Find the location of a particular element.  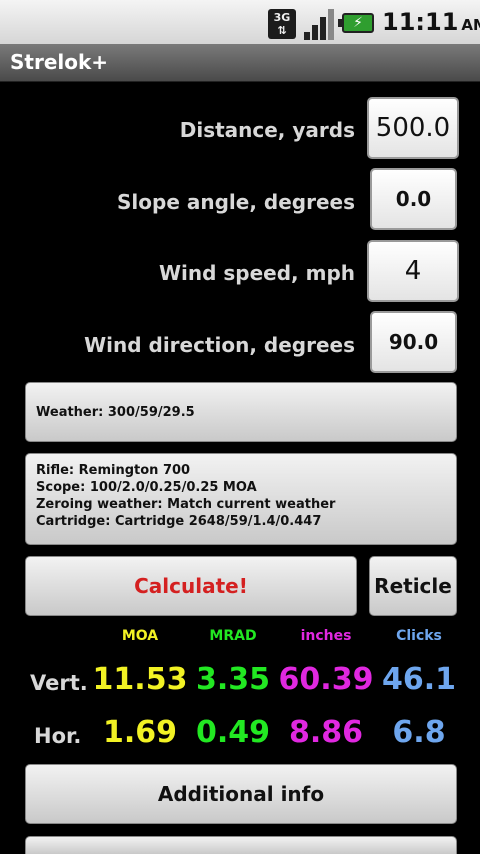

wind-direction-label: Wind direction, degrees is located at coordinates (219, 345).